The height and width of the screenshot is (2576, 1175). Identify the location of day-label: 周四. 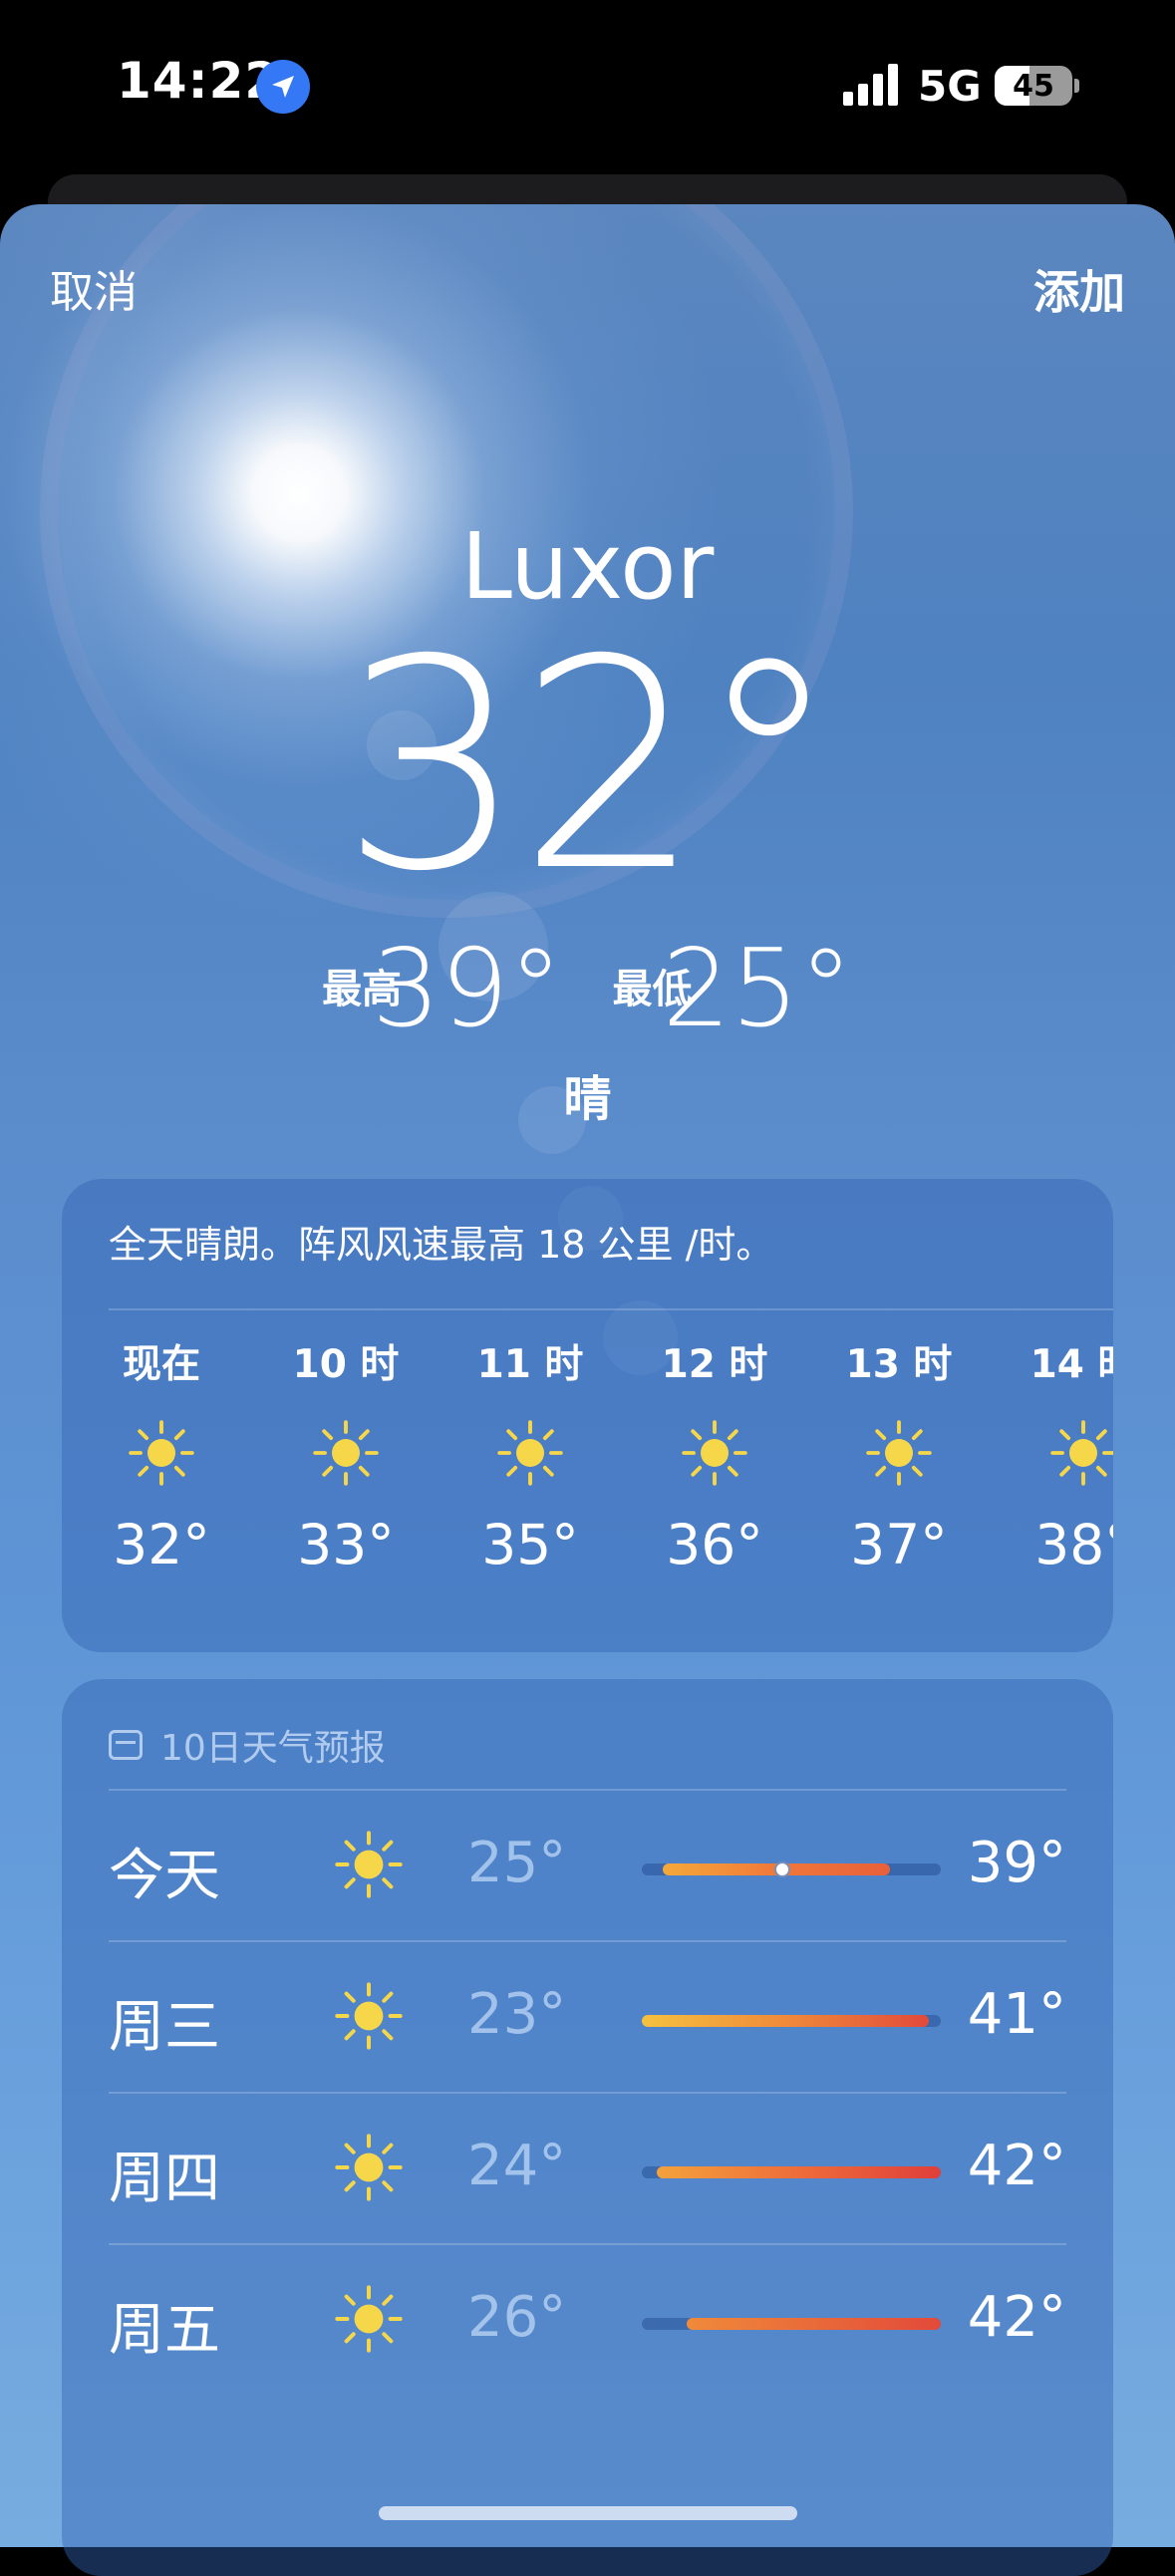
(164, 2179).